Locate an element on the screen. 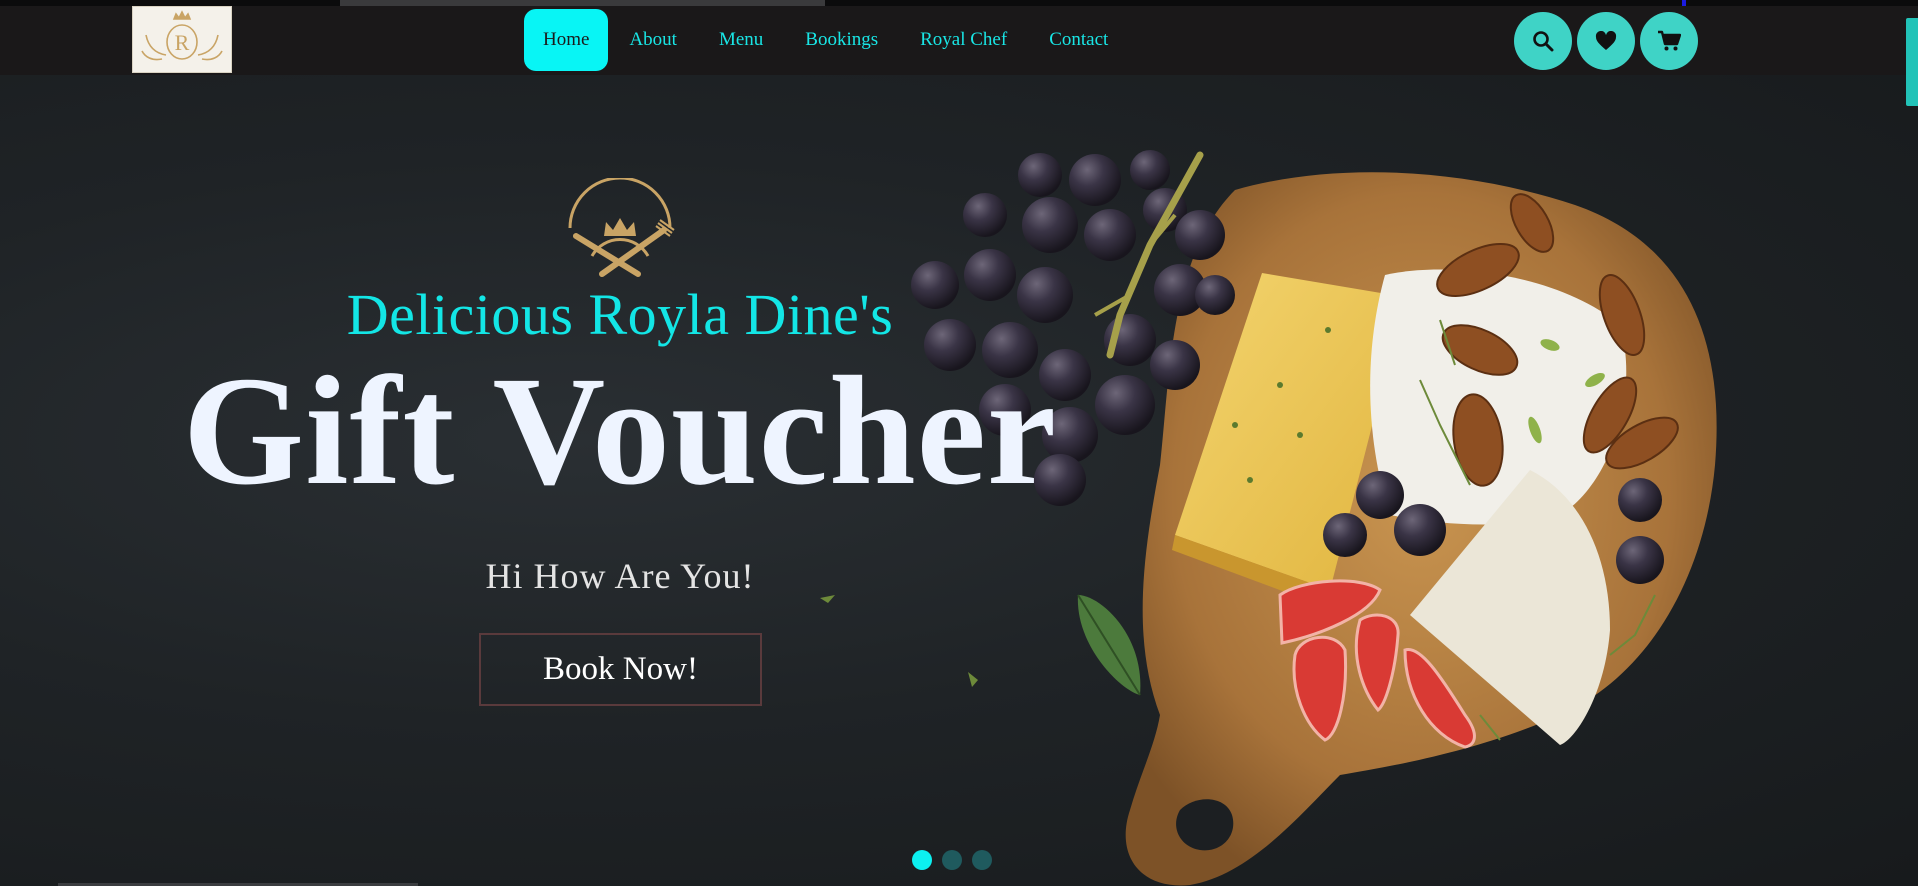 The image size is (1918, 886). nav-about: About is located at coordinates (653, 40).